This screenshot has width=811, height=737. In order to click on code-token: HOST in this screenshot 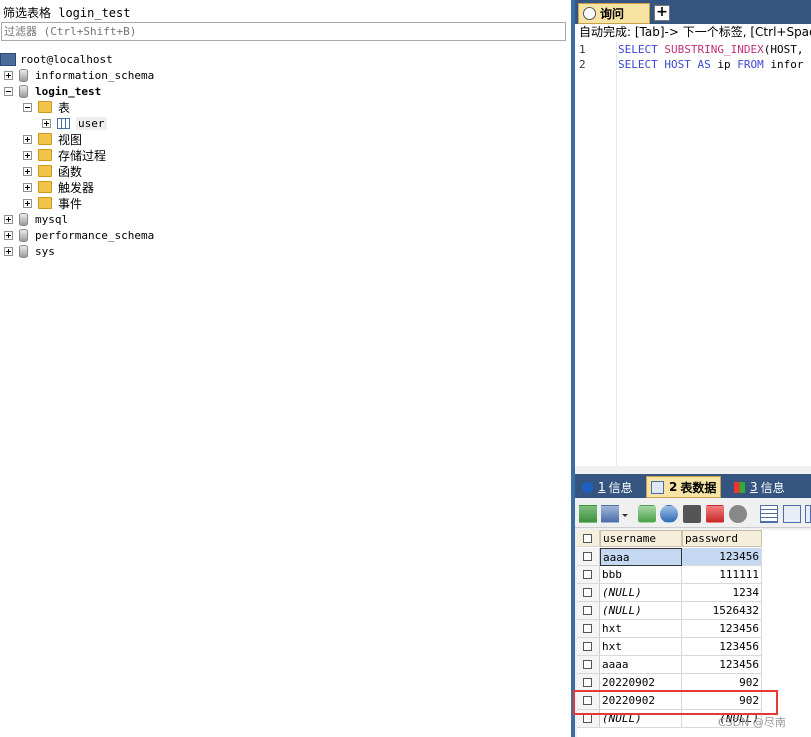, I will do `click(681, 64)`.